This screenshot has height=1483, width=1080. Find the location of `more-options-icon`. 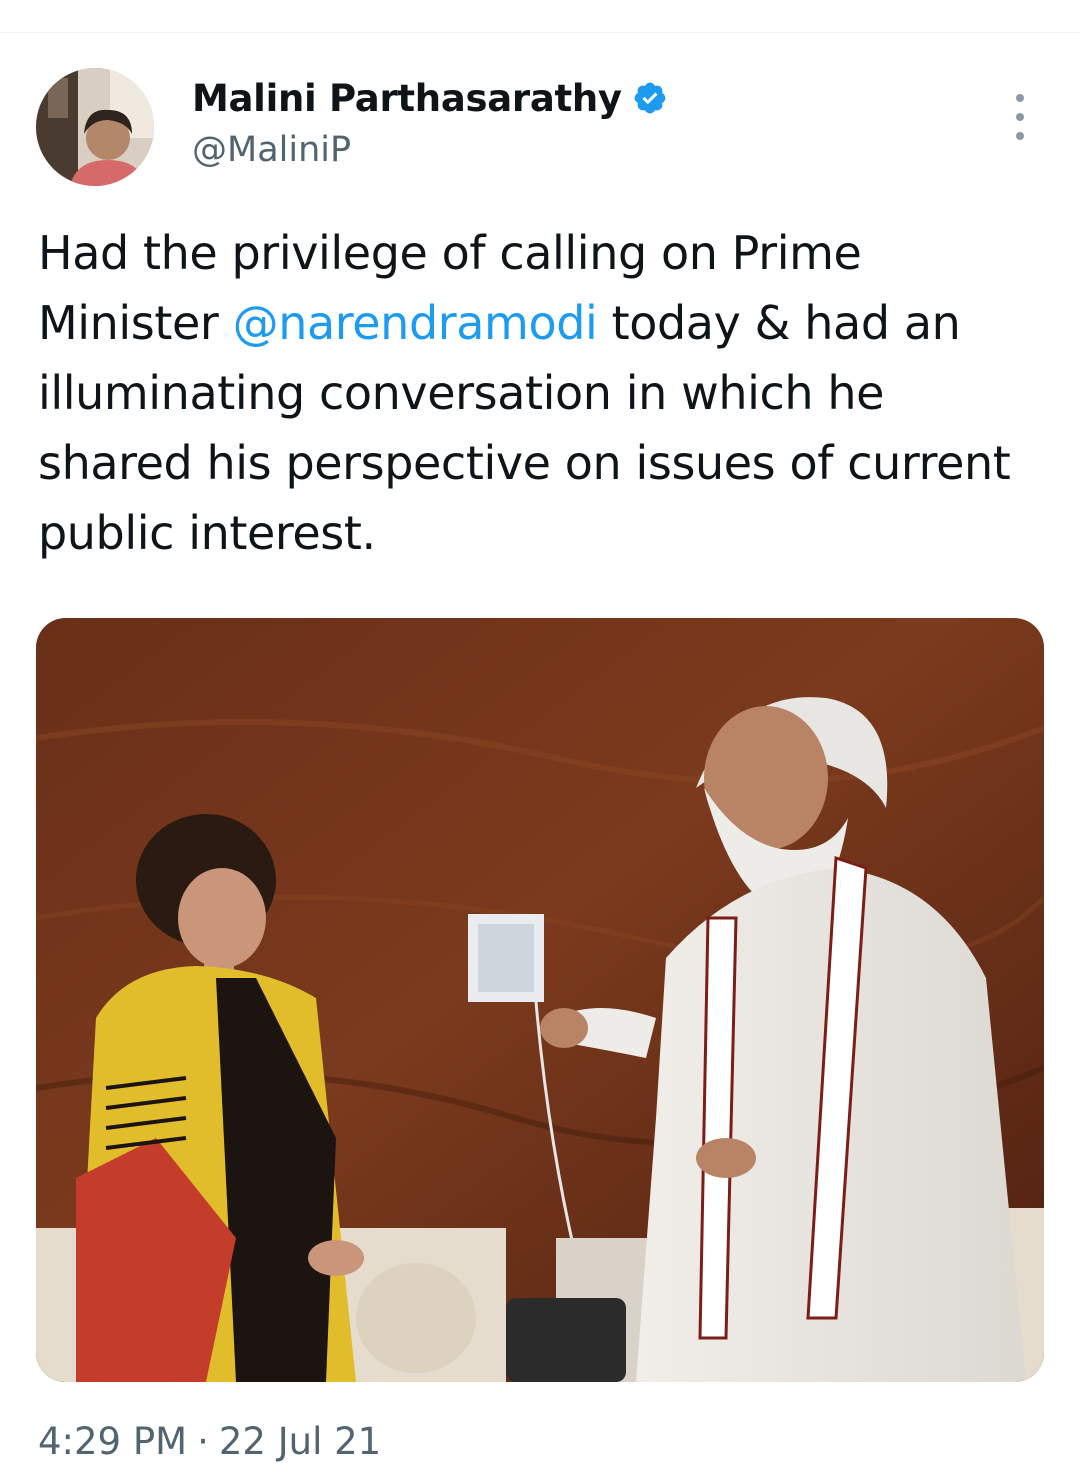

more-options-icon is located at coordinates (1020, 117).